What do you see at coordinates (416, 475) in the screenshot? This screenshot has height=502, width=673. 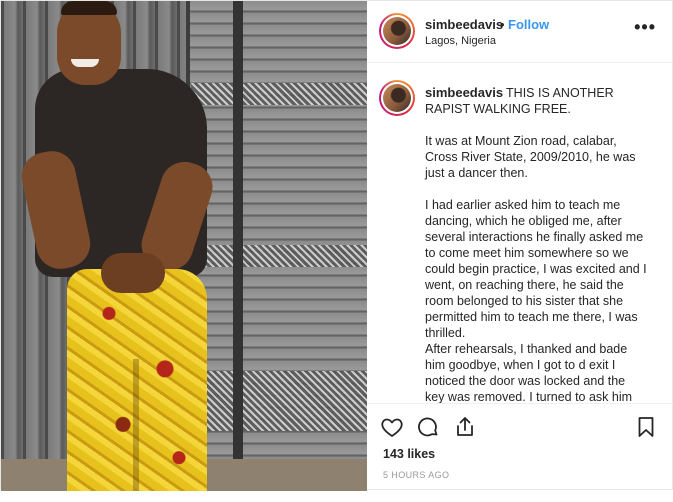 I see `post-timestamp: 5 HOURS AGO` at bounding box center [416, 475].